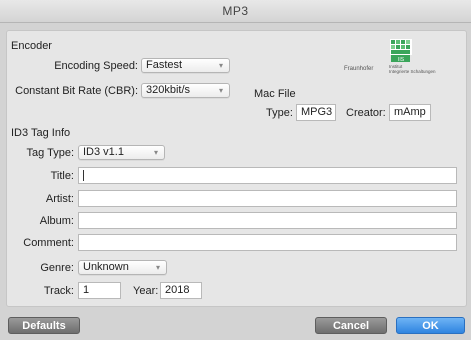 The width and height of the screenshot is (471, 340). What do you see at coordinates (359, 69) in the screenshot?
I see `logo-name: Fraunhofer` at bounding box center [359, 69].